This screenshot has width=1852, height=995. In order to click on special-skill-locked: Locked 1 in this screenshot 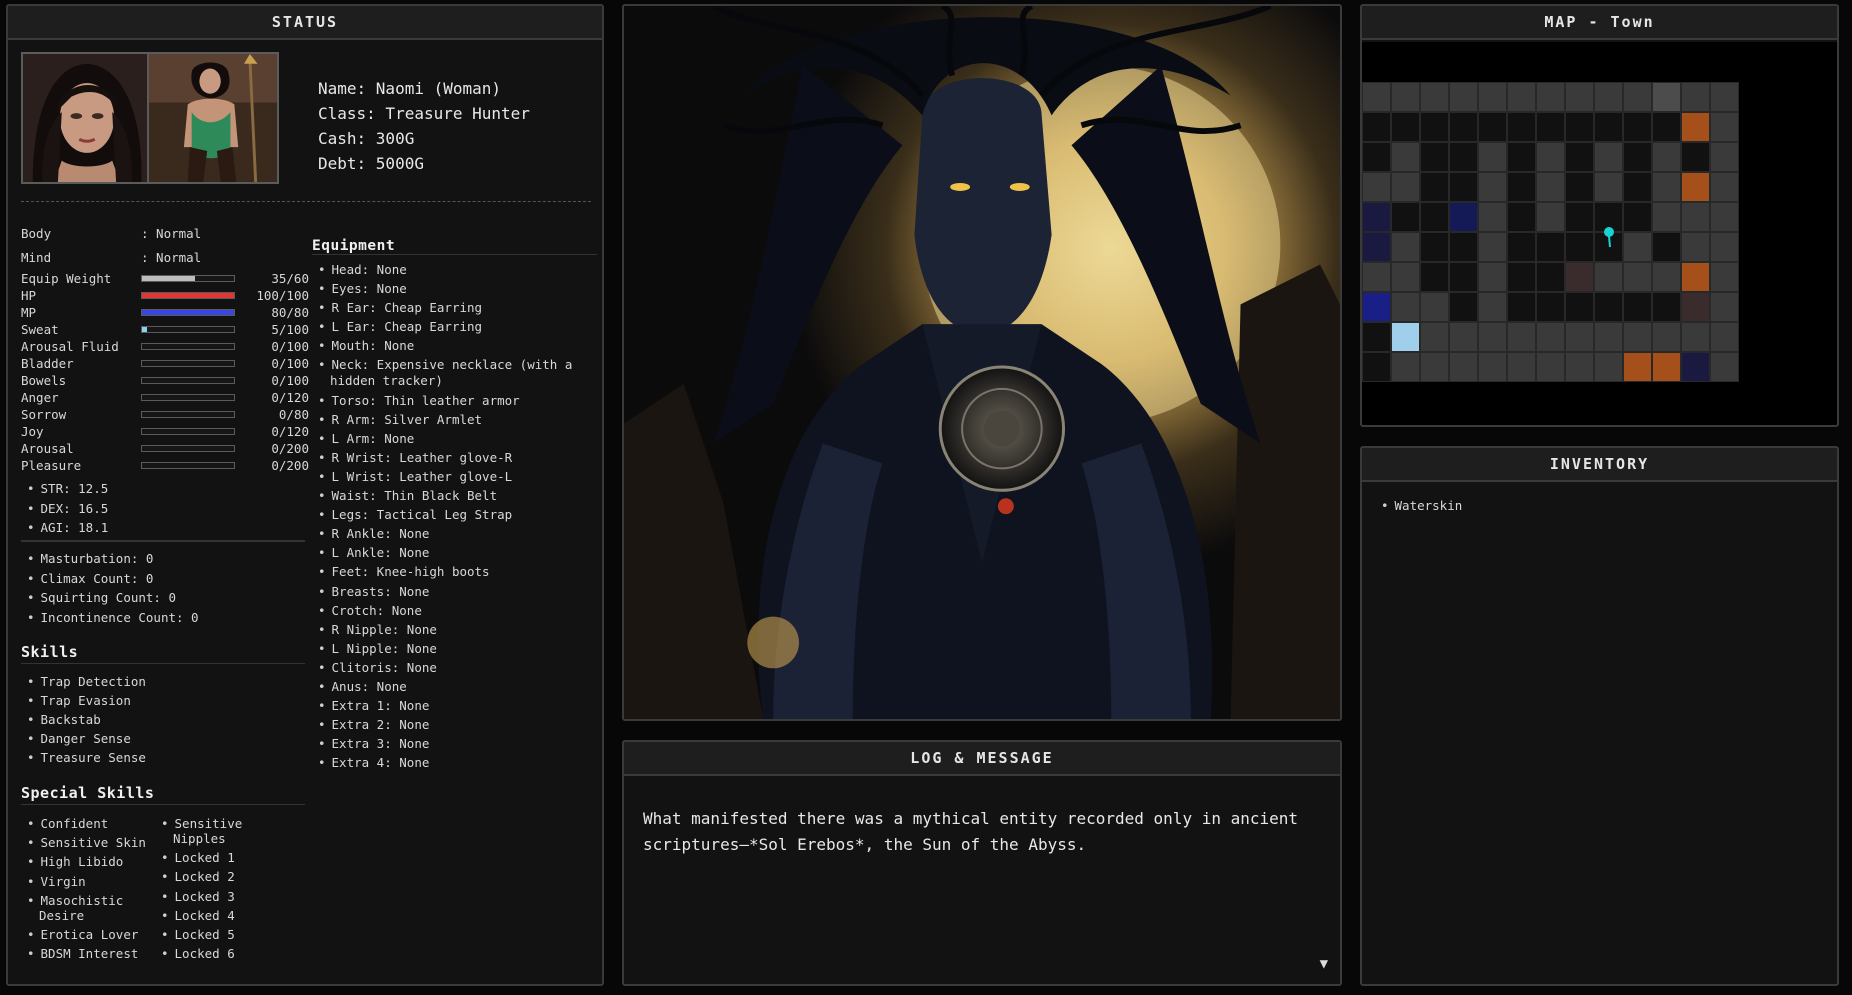, I will do `click(215, 857)`.